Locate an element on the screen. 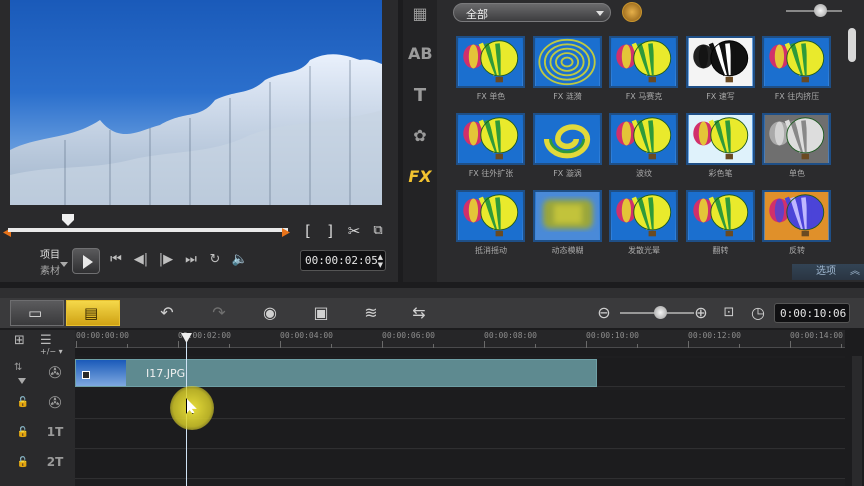 This screenshot has height=486, width=864. timeline-view-button: ▤ is located at coordinates (93, 313).